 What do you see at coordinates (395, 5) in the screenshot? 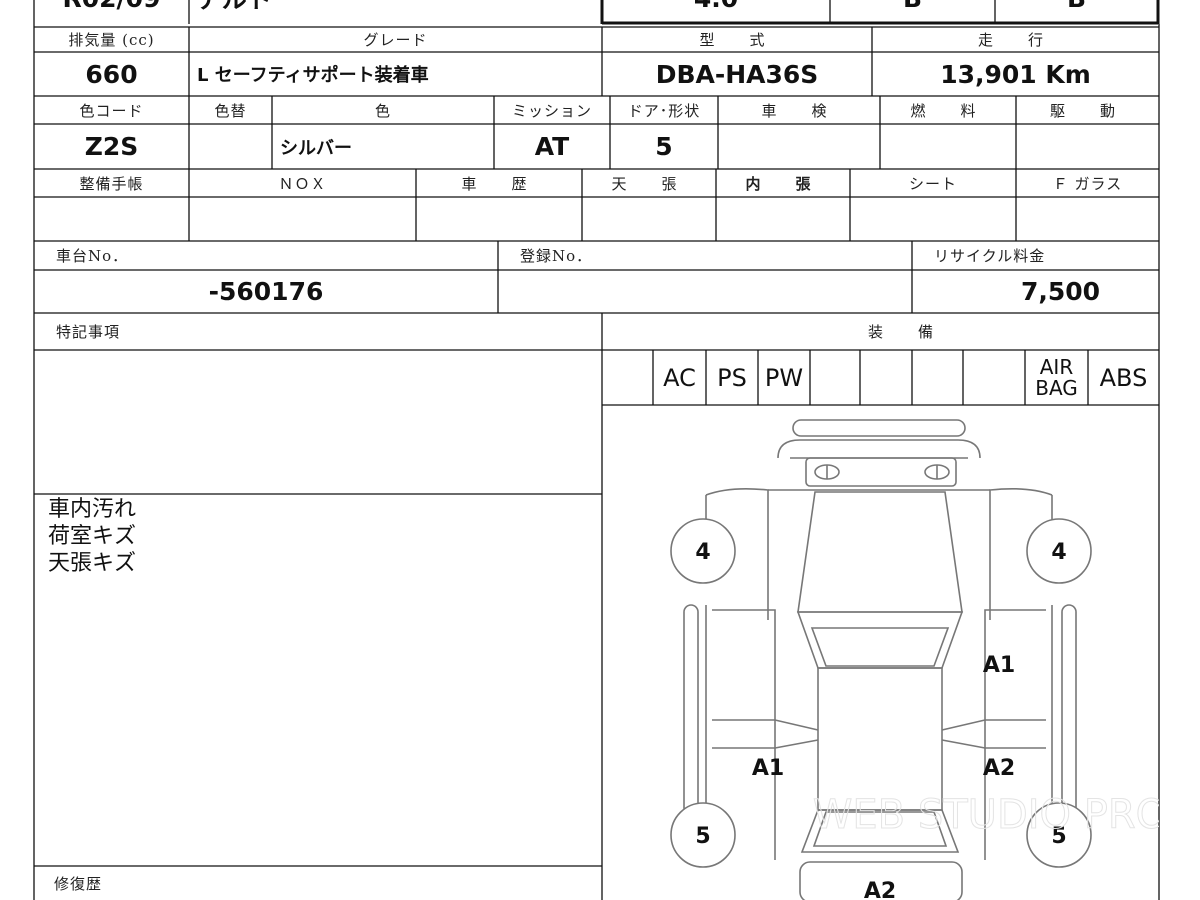
I see `car-name-value: アルト` at bounding box center [395, 5].